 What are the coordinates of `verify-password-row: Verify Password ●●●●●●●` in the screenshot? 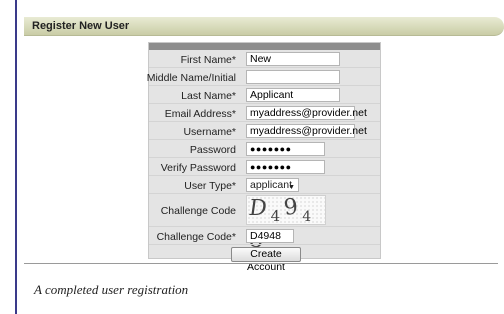 It's located at (264, 167).